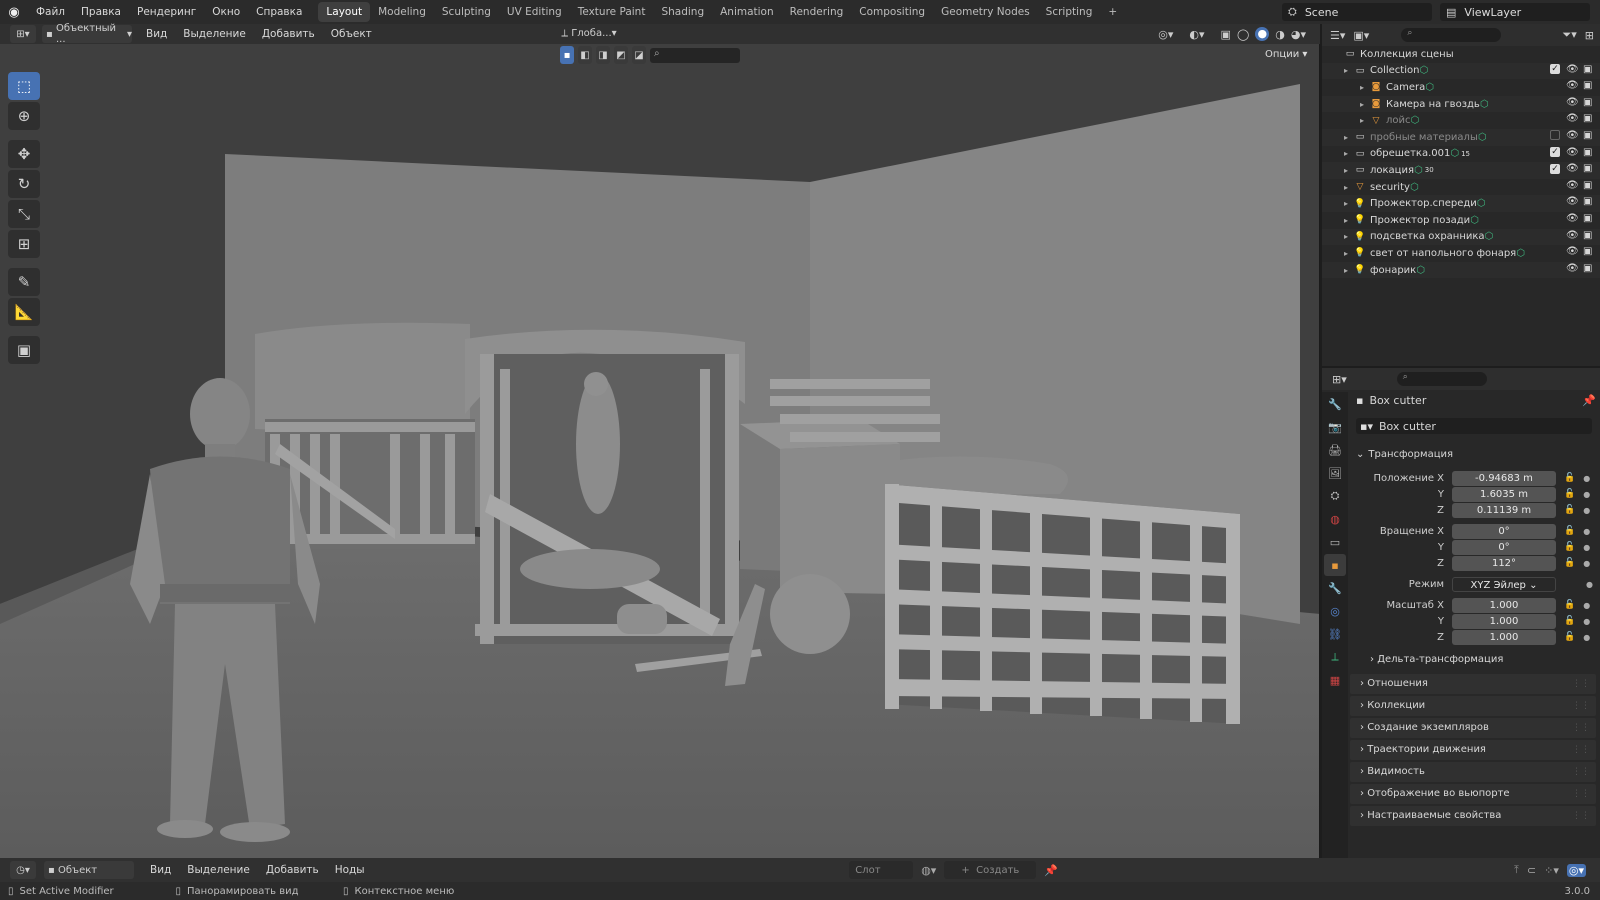  What do you see at coordinates (101, 12) in the screenshot?
I see `menu-1: Правка` at bounding box center [101, 12].